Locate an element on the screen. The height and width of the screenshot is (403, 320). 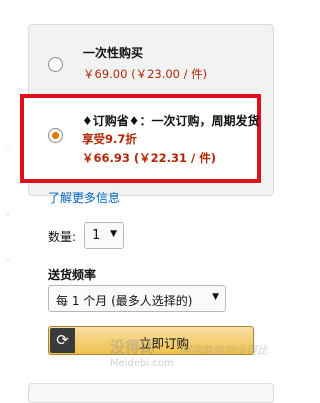
option-subscribe-price: ￥66.93 (￥22.31 / 件) is located at coordinates (149, 158).